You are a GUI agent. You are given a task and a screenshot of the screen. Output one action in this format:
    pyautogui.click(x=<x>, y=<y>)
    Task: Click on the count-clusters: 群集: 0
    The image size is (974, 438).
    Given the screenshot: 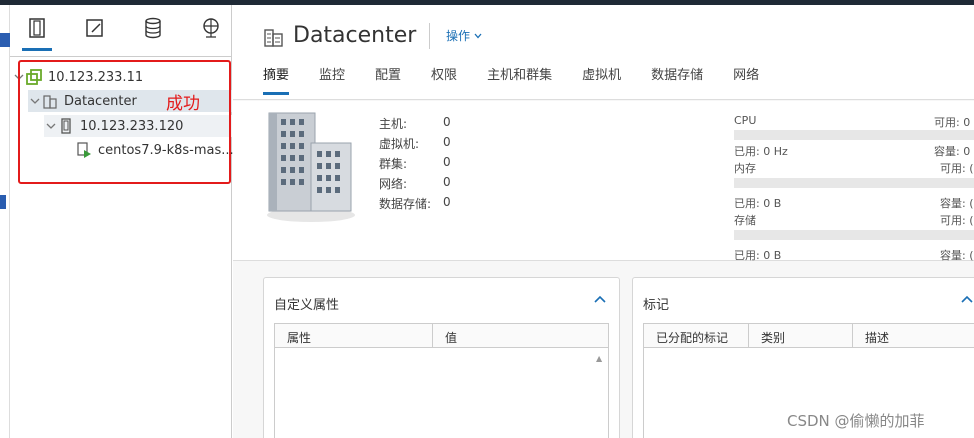 What is the action you would take?
    pyautogui.click(x=415, y=163)
    